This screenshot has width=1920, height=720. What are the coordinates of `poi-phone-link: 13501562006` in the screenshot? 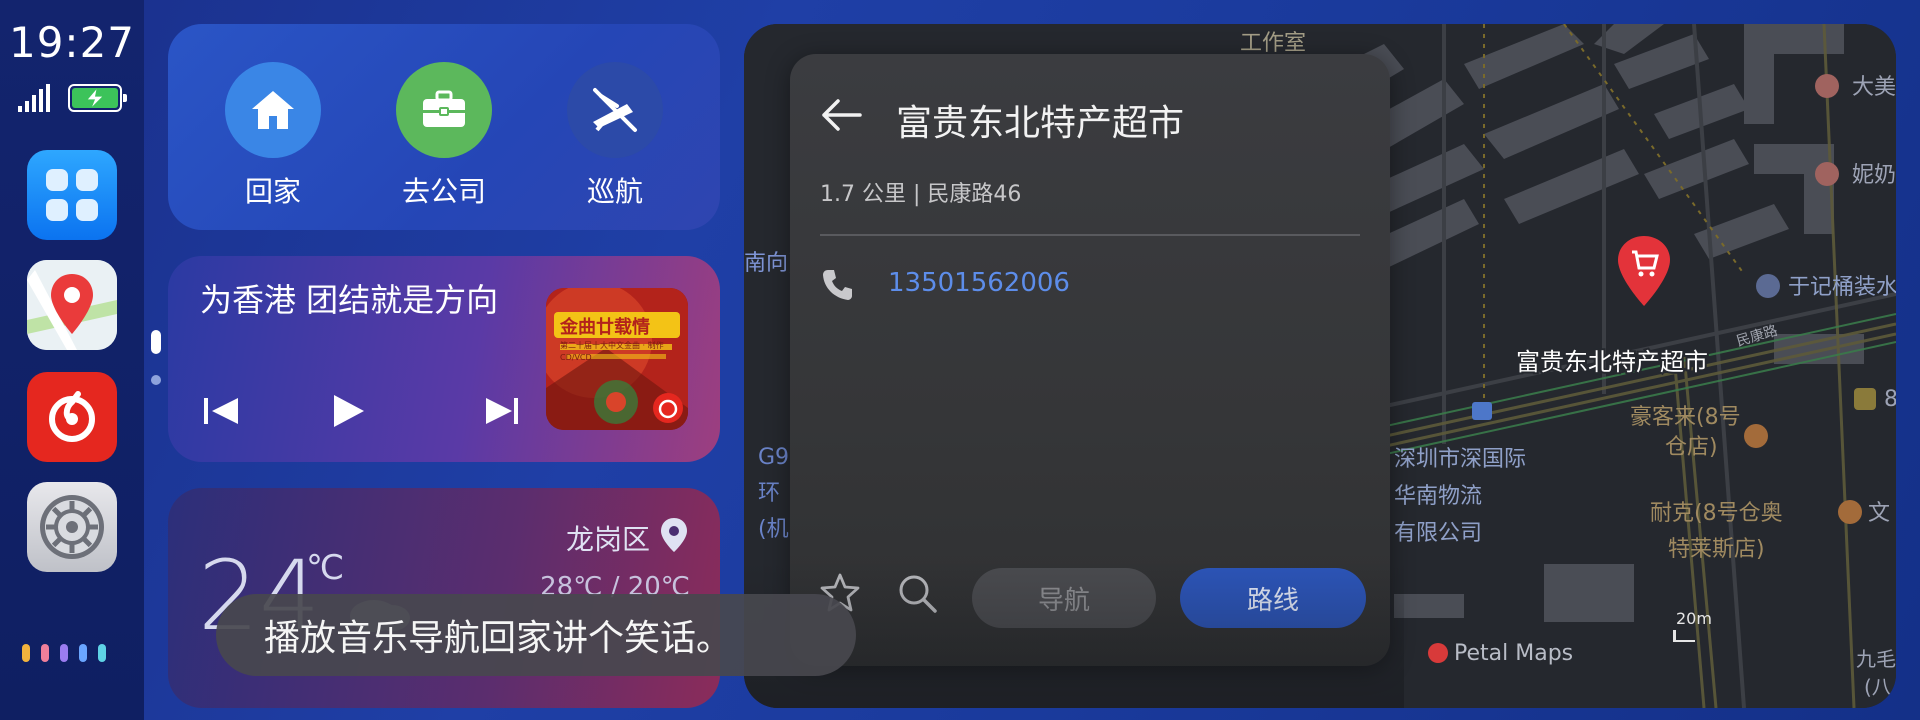 It's located at (979, 283).